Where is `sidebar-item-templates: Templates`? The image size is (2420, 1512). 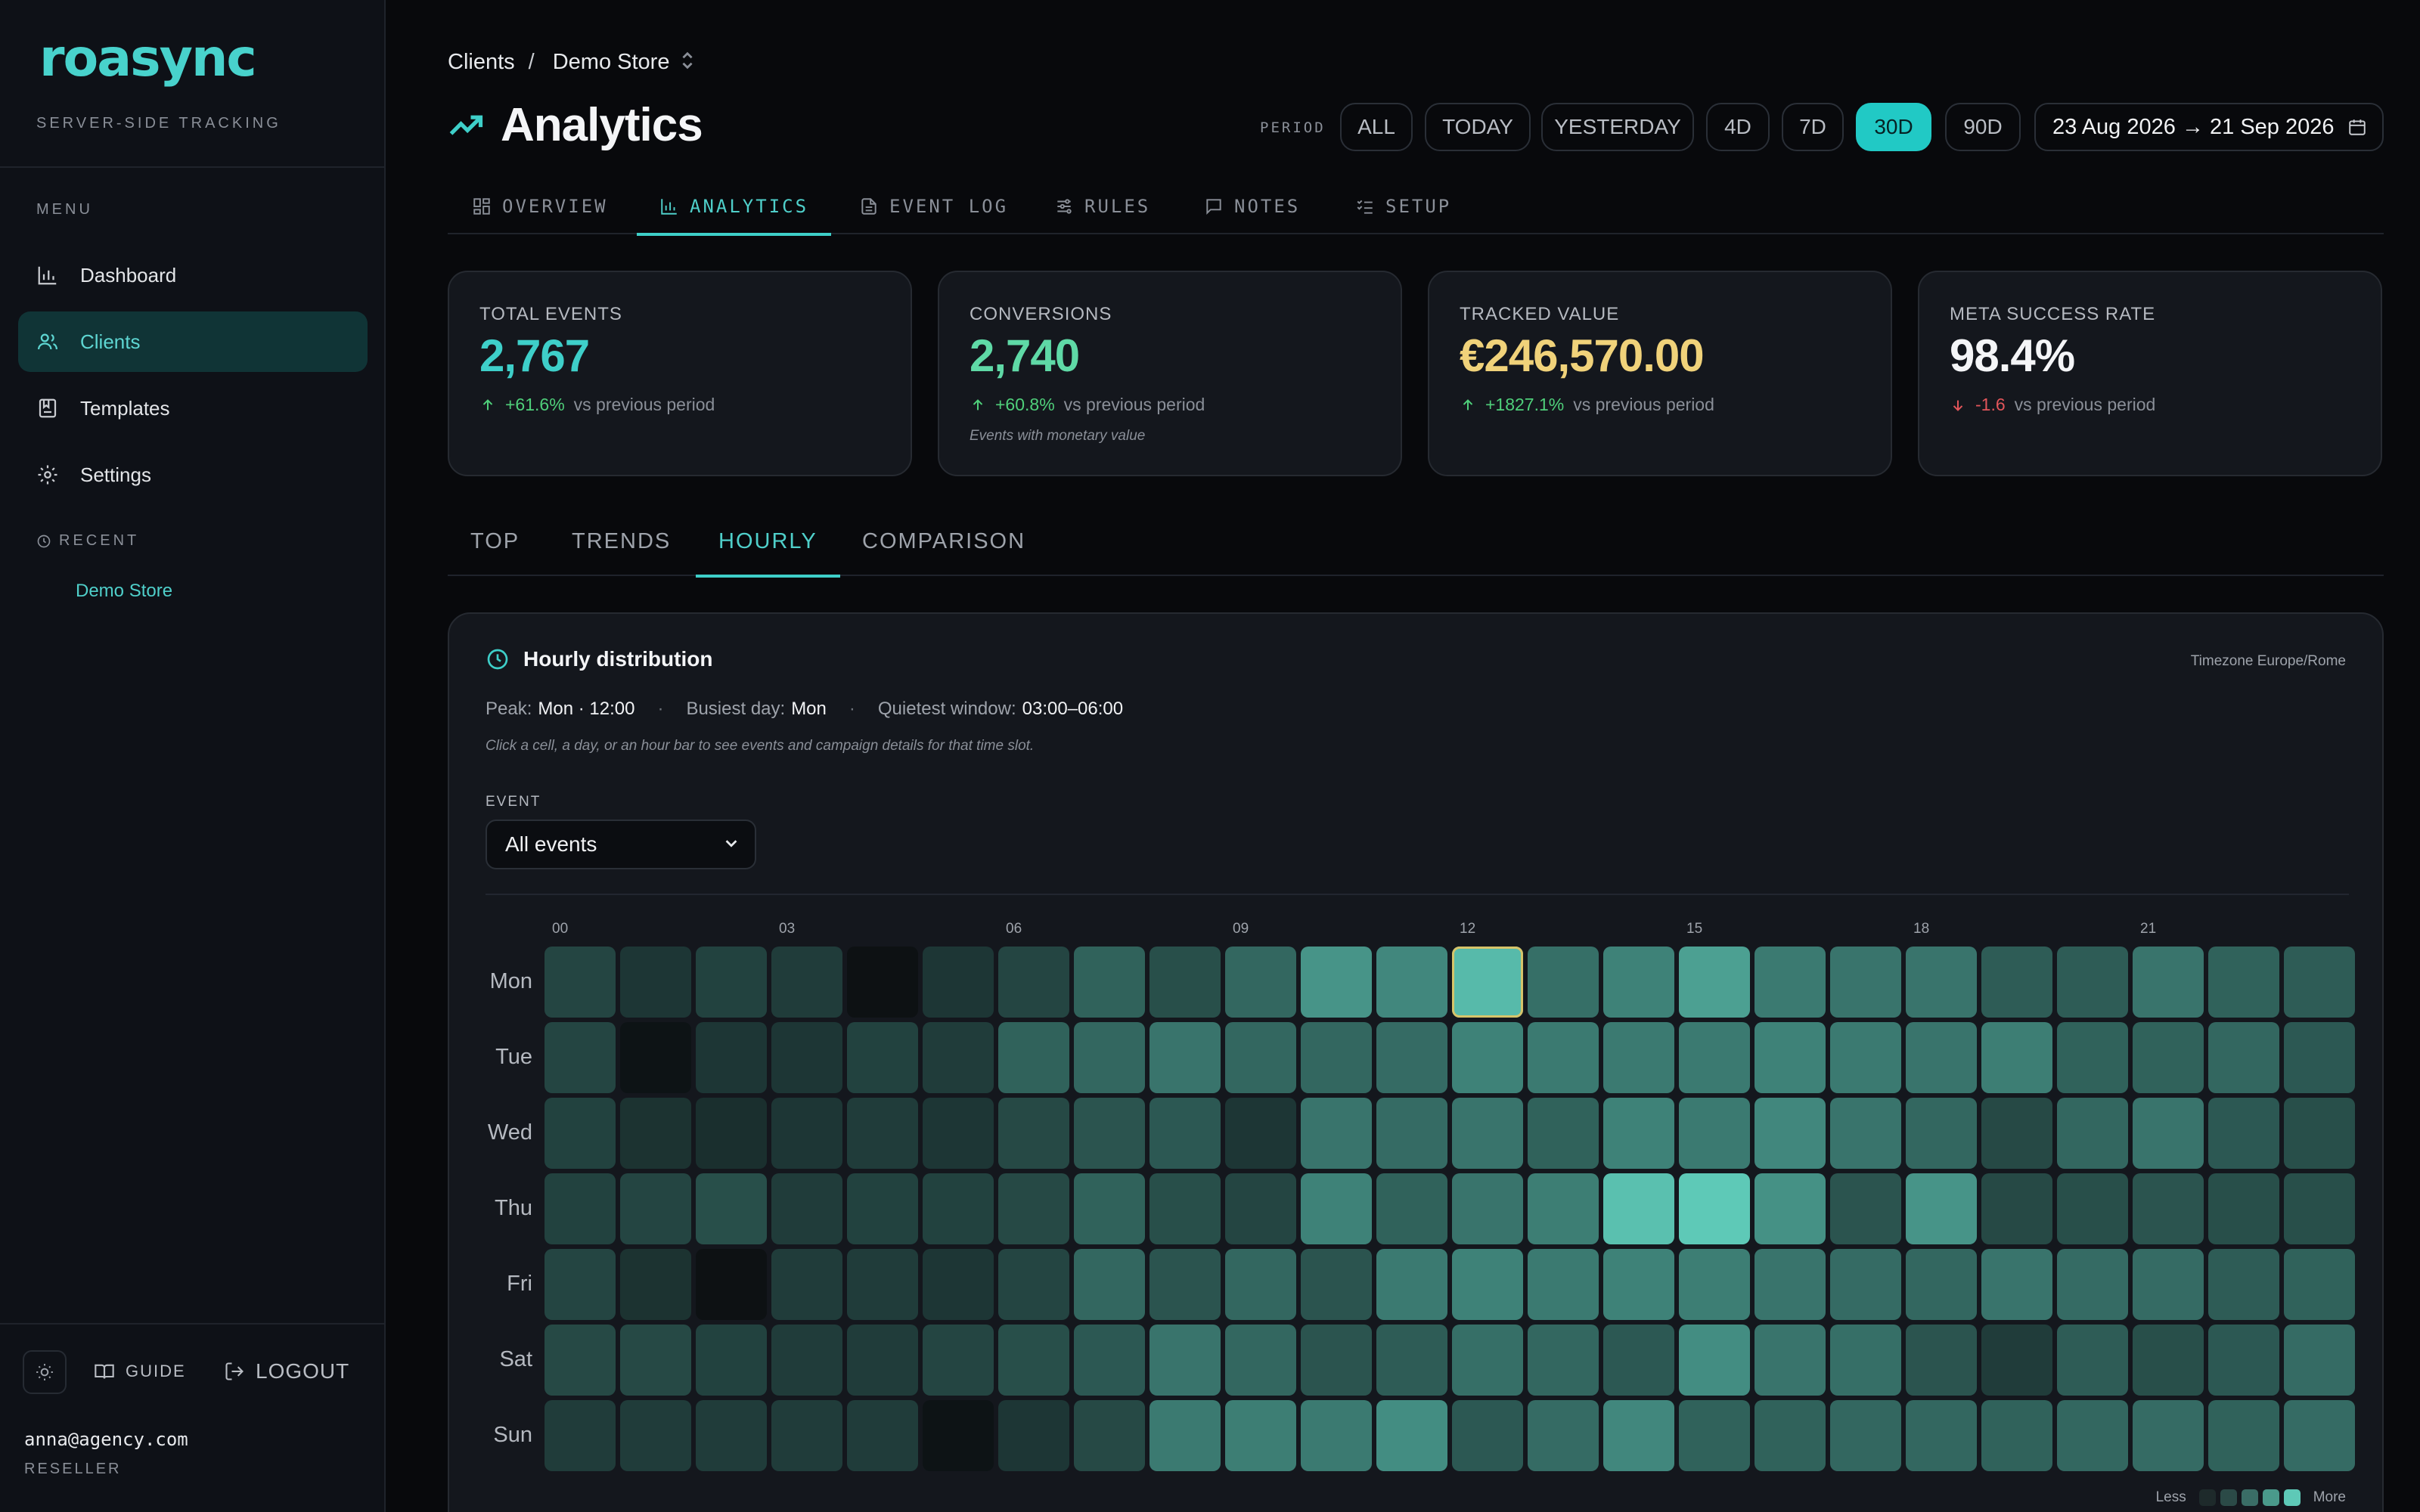
sidebar-item-templates: Templates is located at coordinates (193, 408).